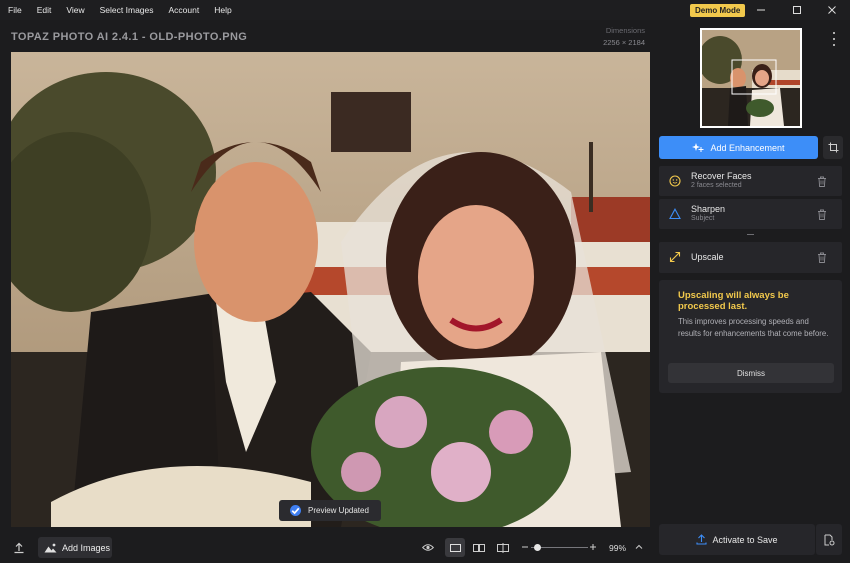 The height and width of the screenshot is (563, 850). What do you see at coordinates (126, 10) in the screenshot?
I see `menu-select-images: Select Images` at bounding box center [126, 10].